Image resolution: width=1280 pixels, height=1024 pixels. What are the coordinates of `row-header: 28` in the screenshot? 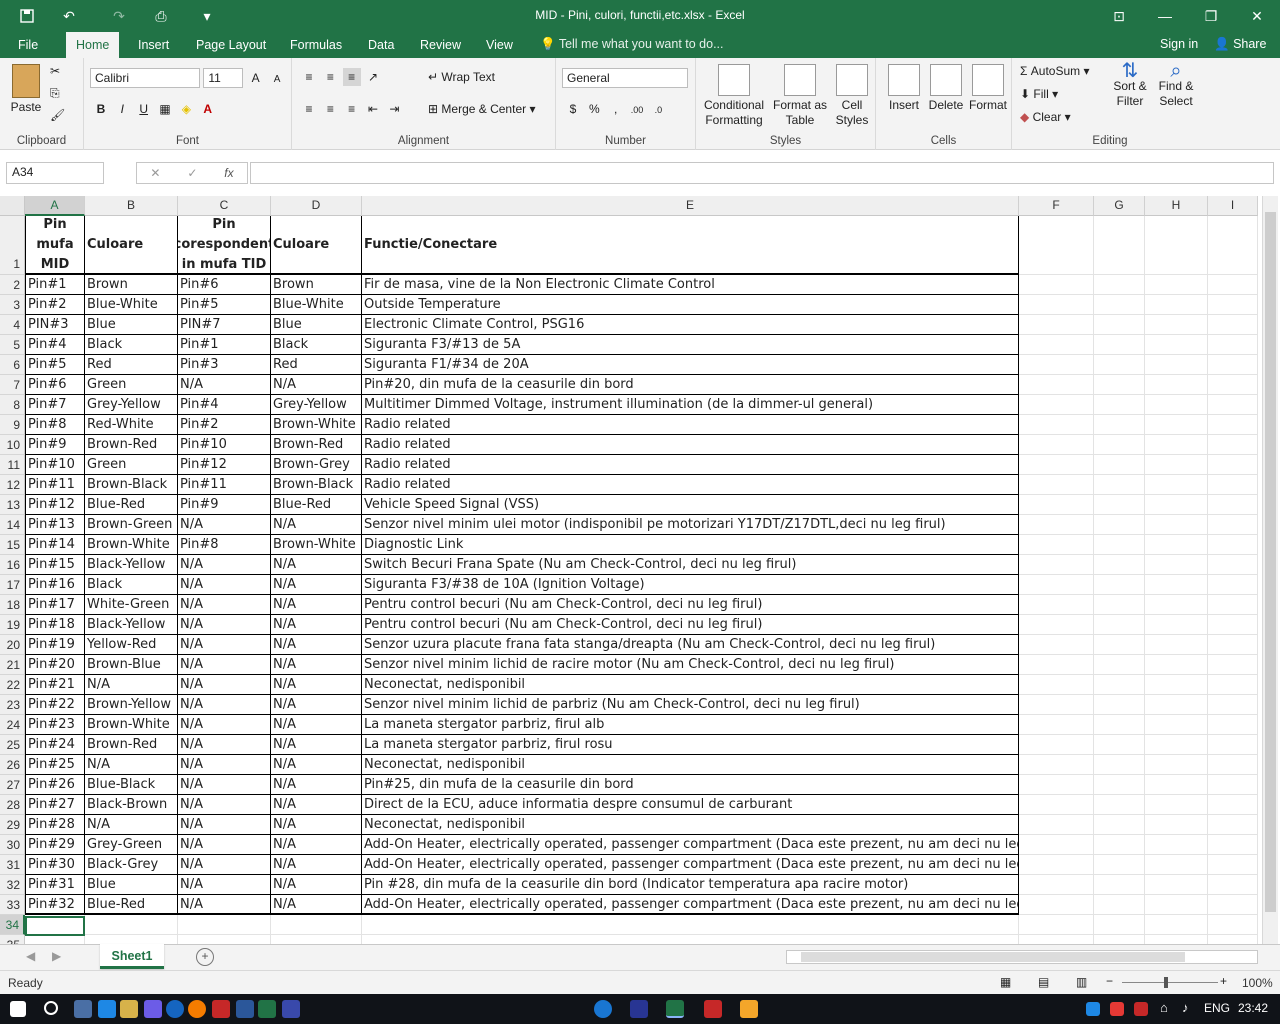 It's located at (12, 805).